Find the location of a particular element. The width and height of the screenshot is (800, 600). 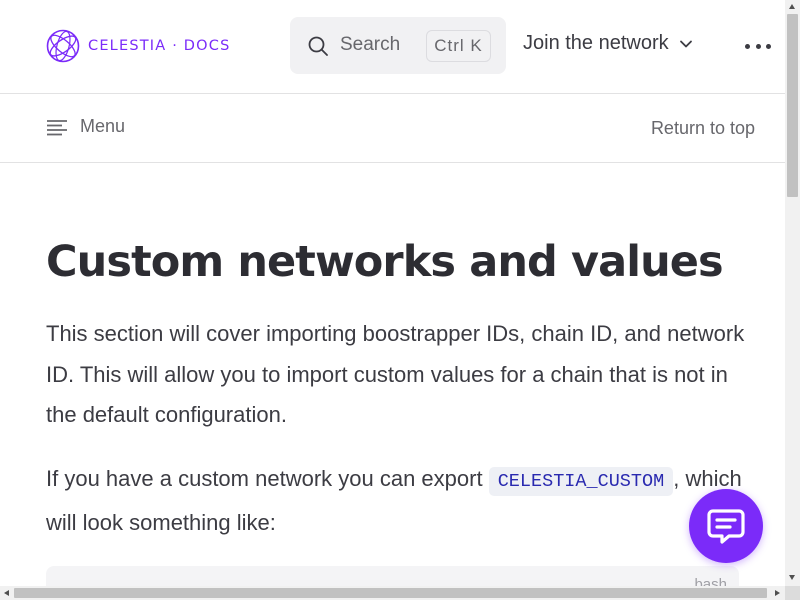

chevron-down-icon is located at coordinates (685, 43).